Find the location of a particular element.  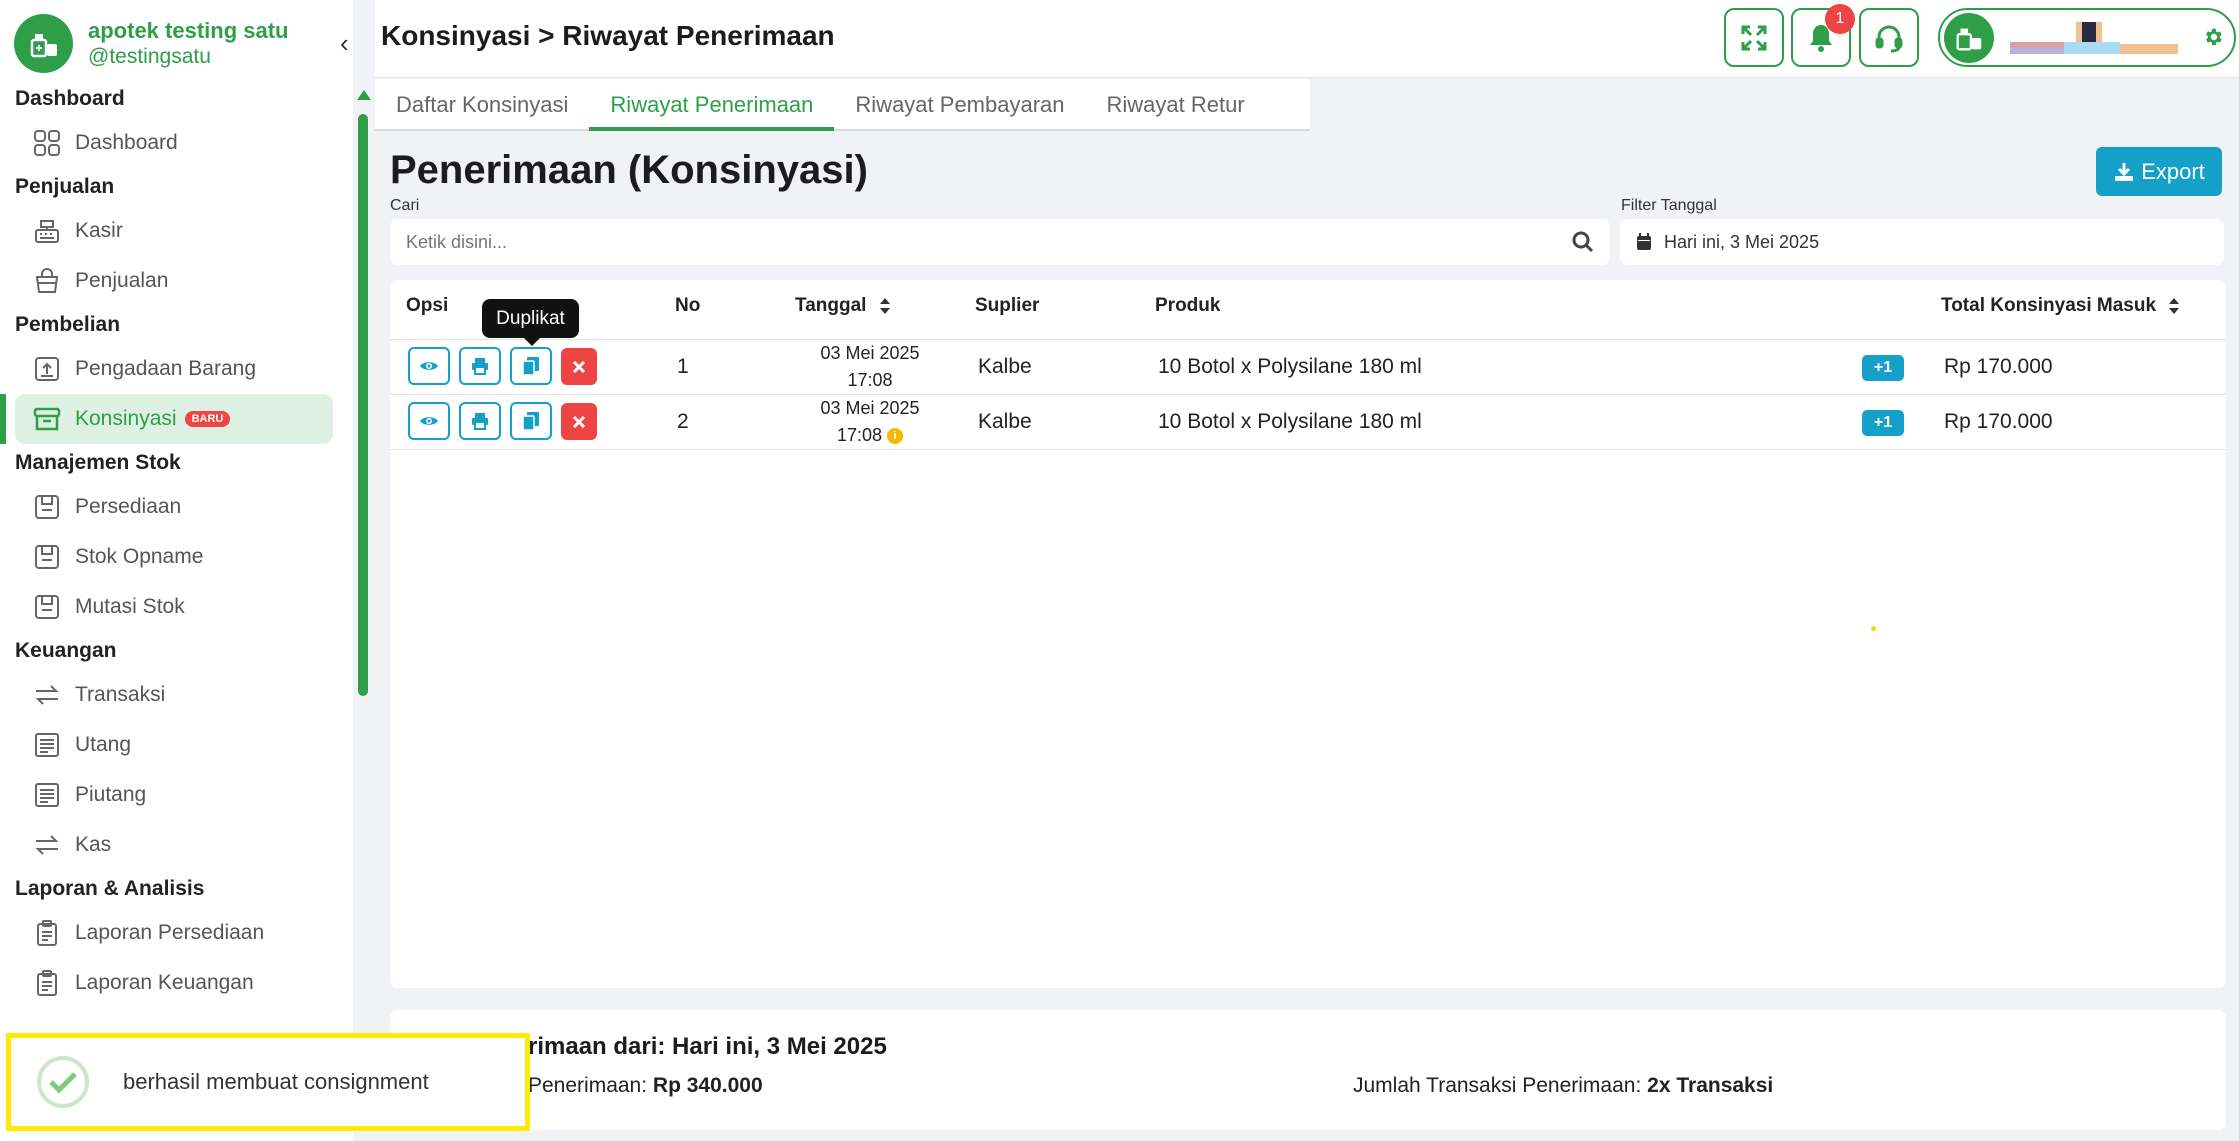

printer-icon is located at coordinates (480, 366).